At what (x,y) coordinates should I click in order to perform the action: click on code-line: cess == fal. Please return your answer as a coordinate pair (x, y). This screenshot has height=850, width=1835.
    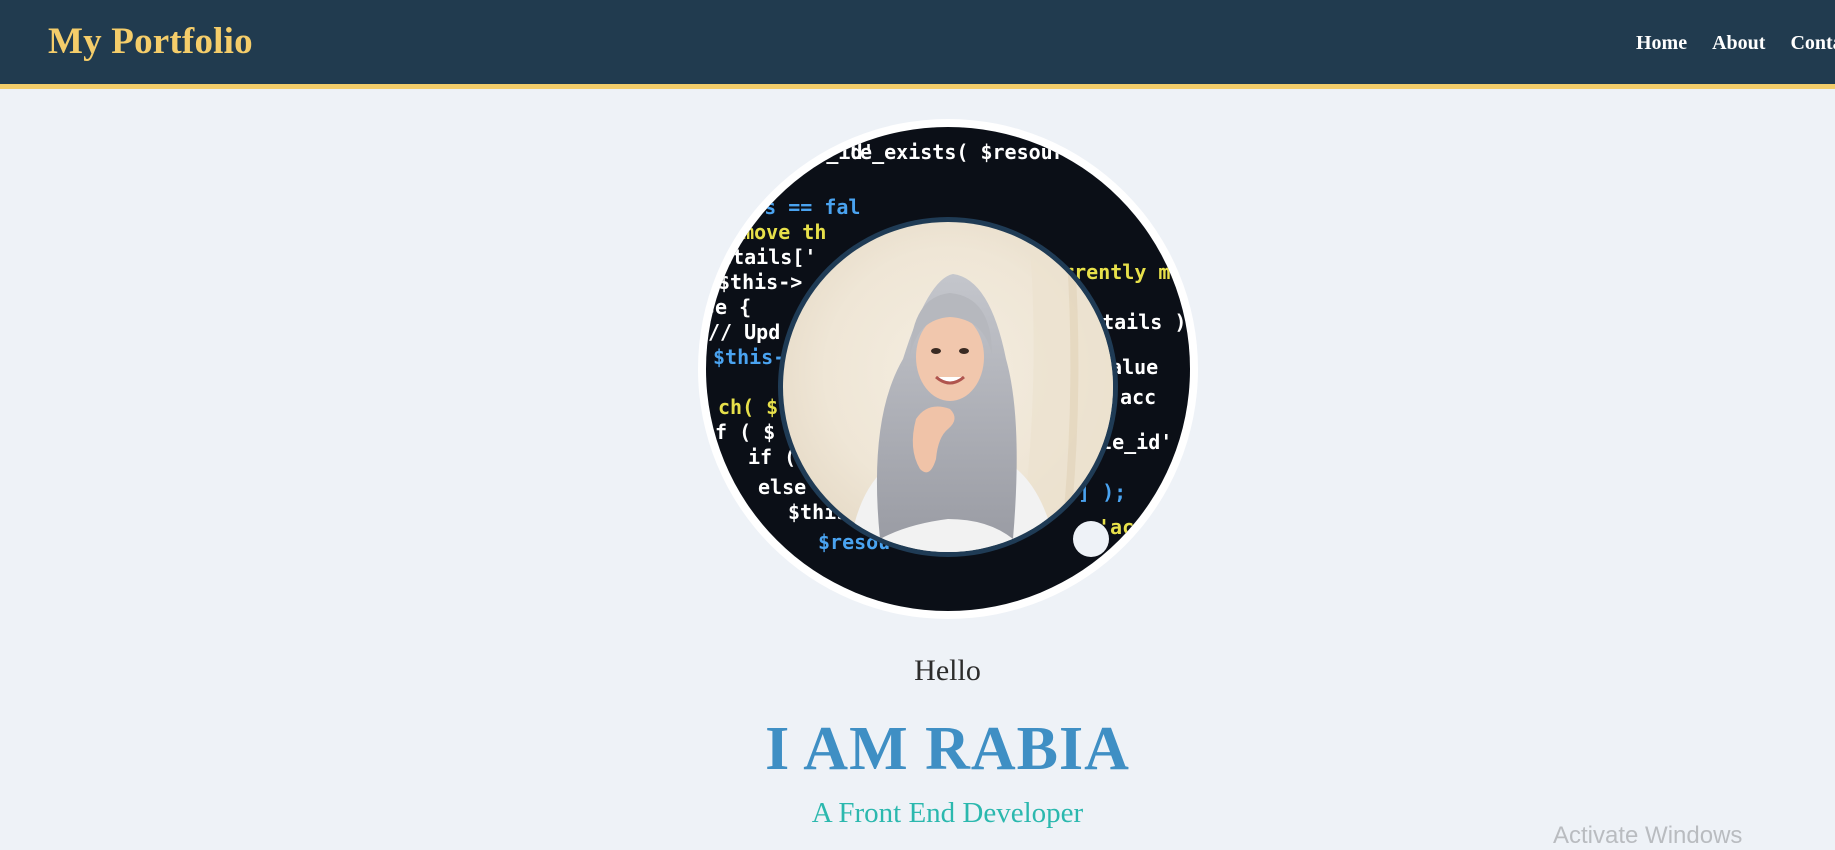
    Looking at the image, I should click on (794, 207).